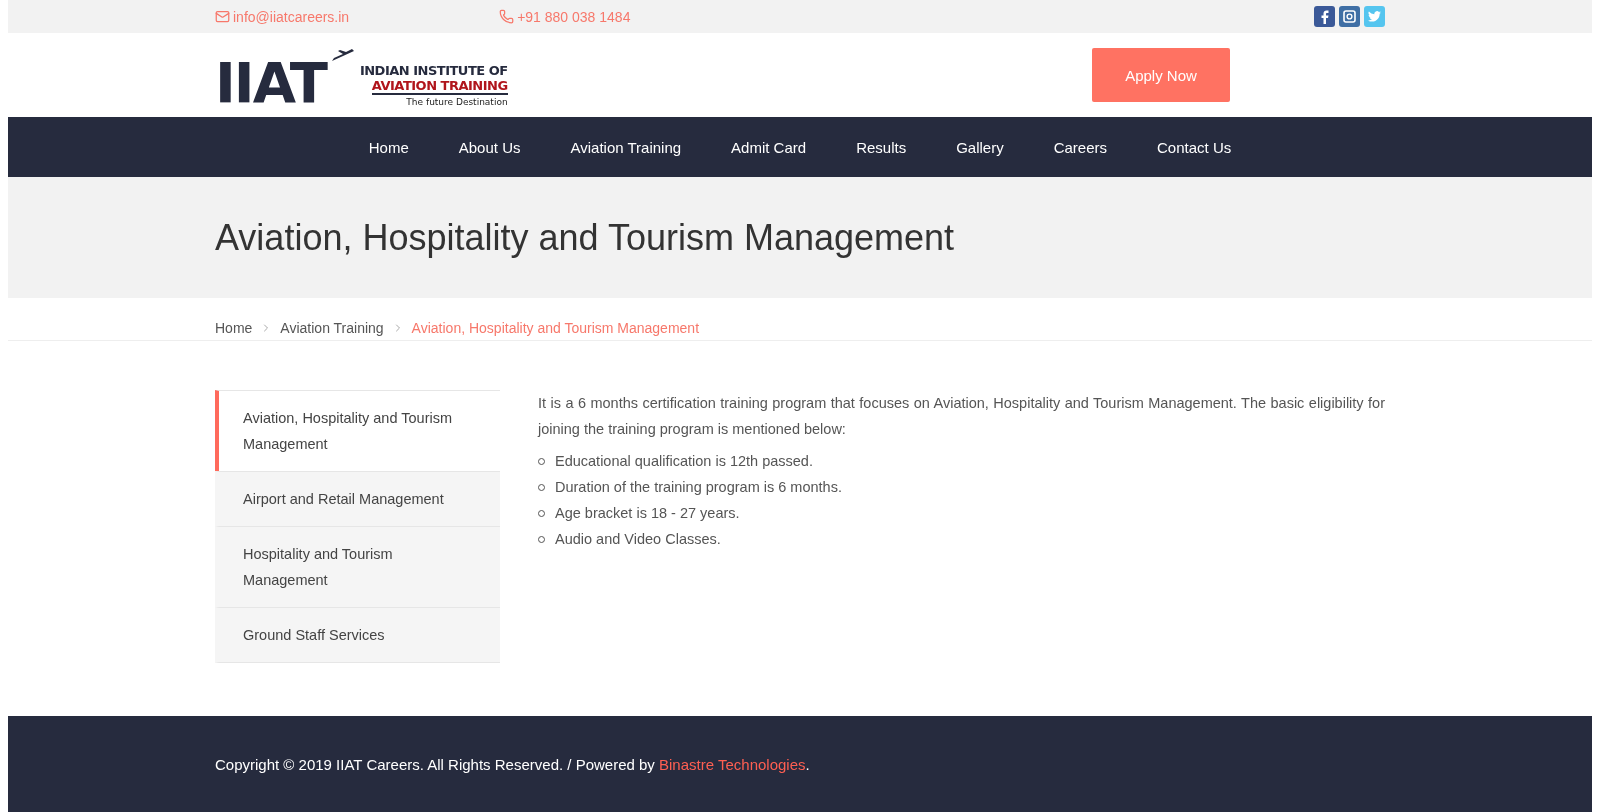 The width and height of the screenshot is (1600, 812). I want to click on facebook-icon, so click(1324, 16).